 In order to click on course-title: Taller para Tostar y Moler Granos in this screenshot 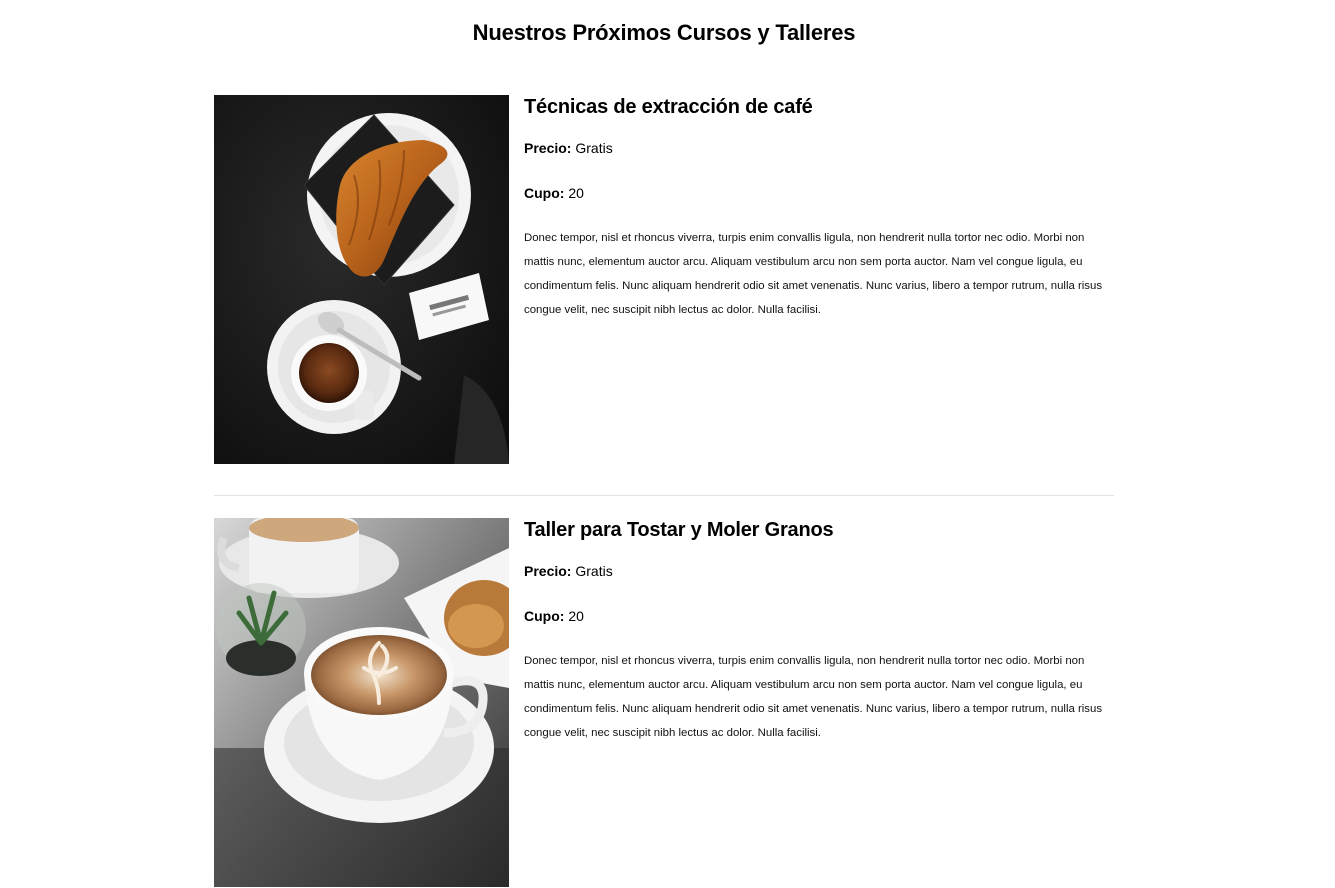, I will do `click(679, 530)`.